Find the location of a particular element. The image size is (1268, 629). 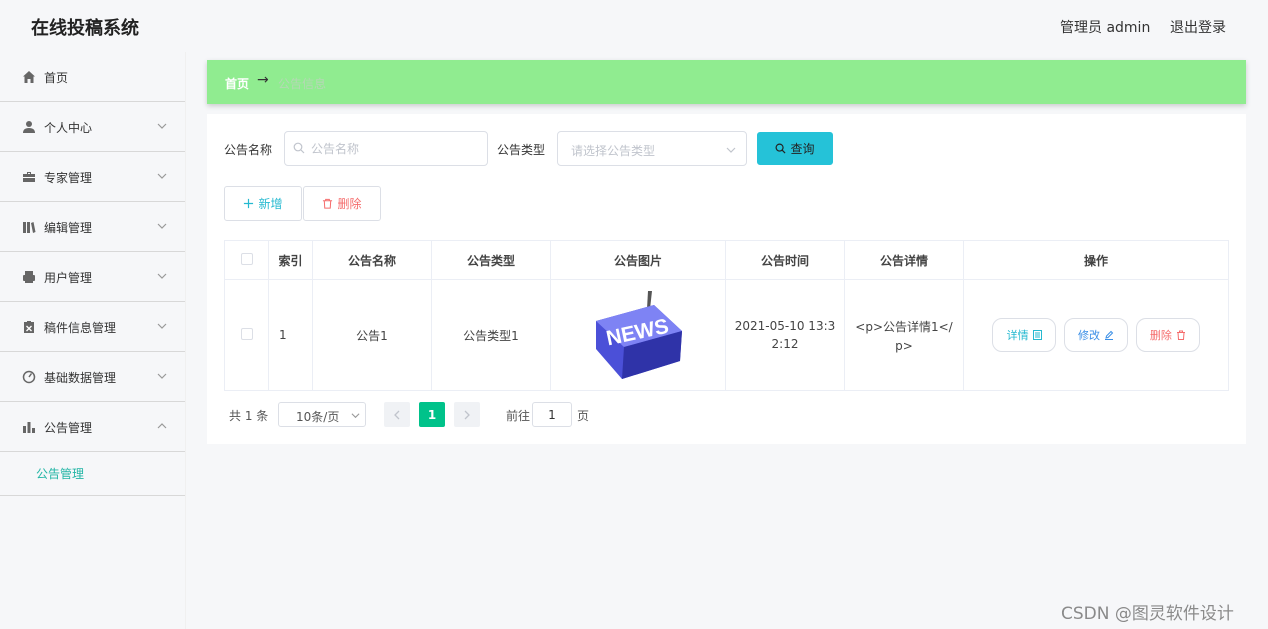

sidebar-item-label: 编辑管理 is located at coordinates (68, 228).